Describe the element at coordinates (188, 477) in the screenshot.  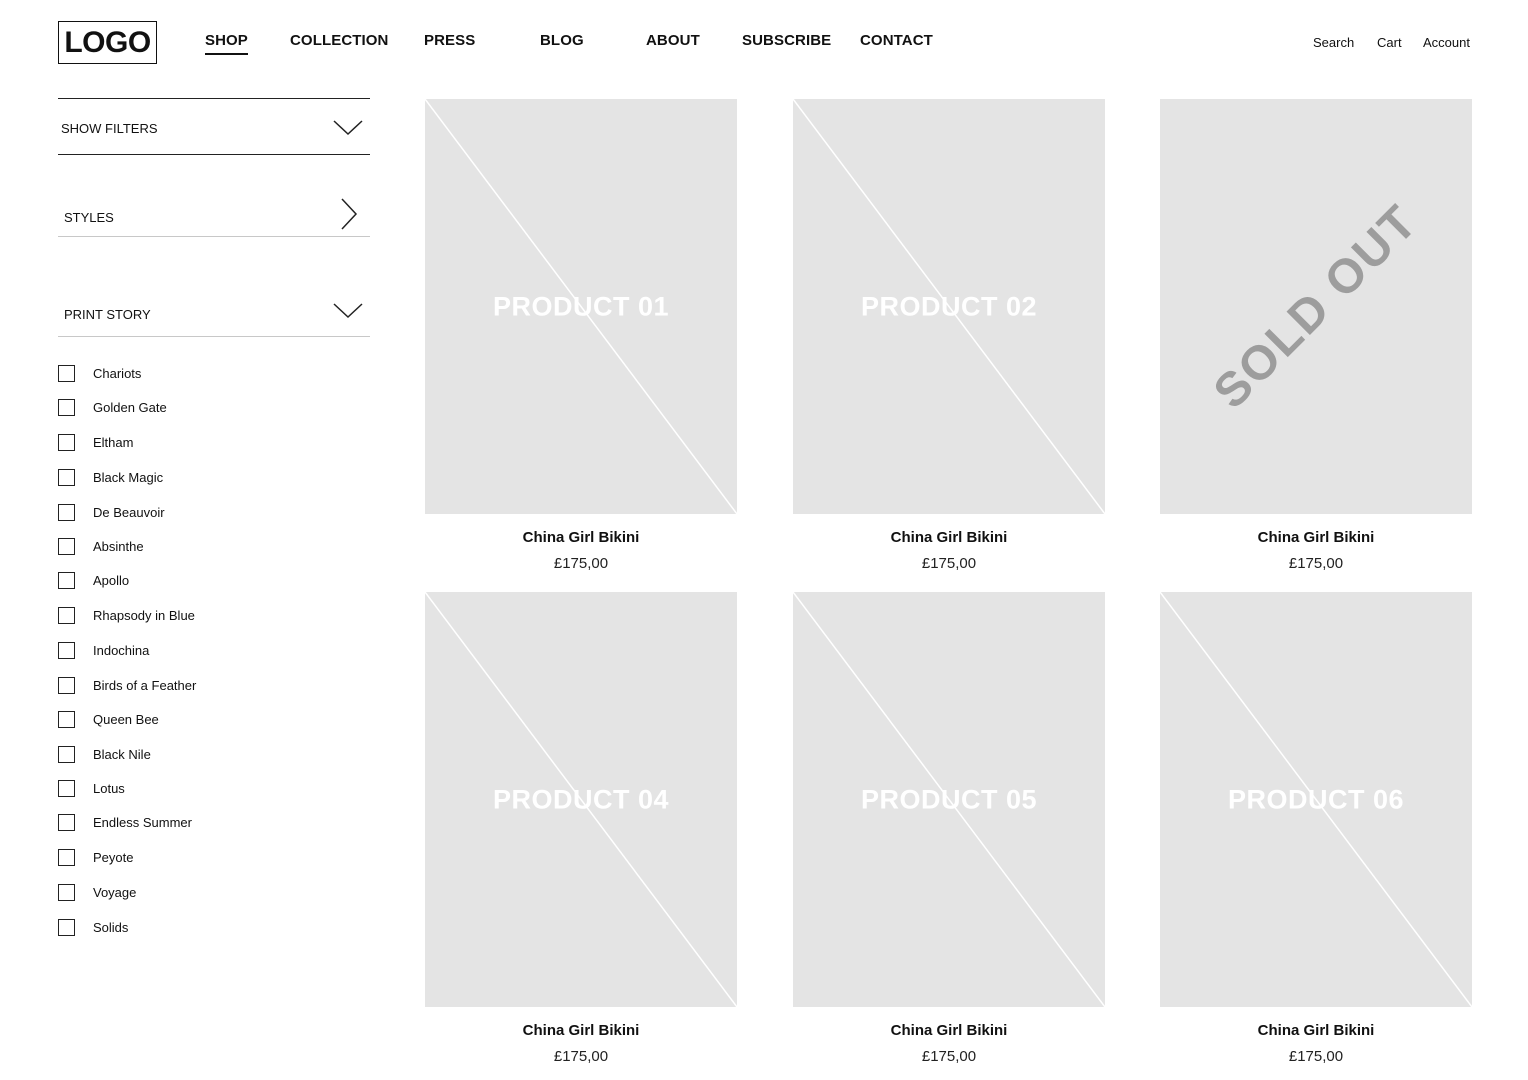
I see `filter-option: Black Magic` at that location.